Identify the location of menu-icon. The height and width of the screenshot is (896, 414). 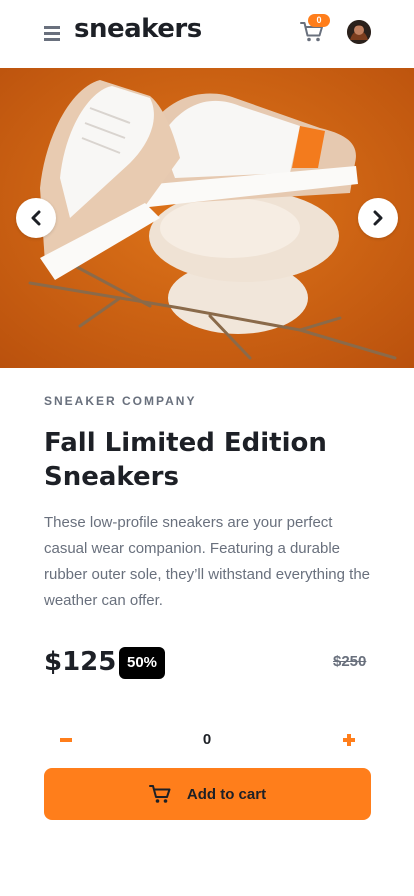
(52, 33).